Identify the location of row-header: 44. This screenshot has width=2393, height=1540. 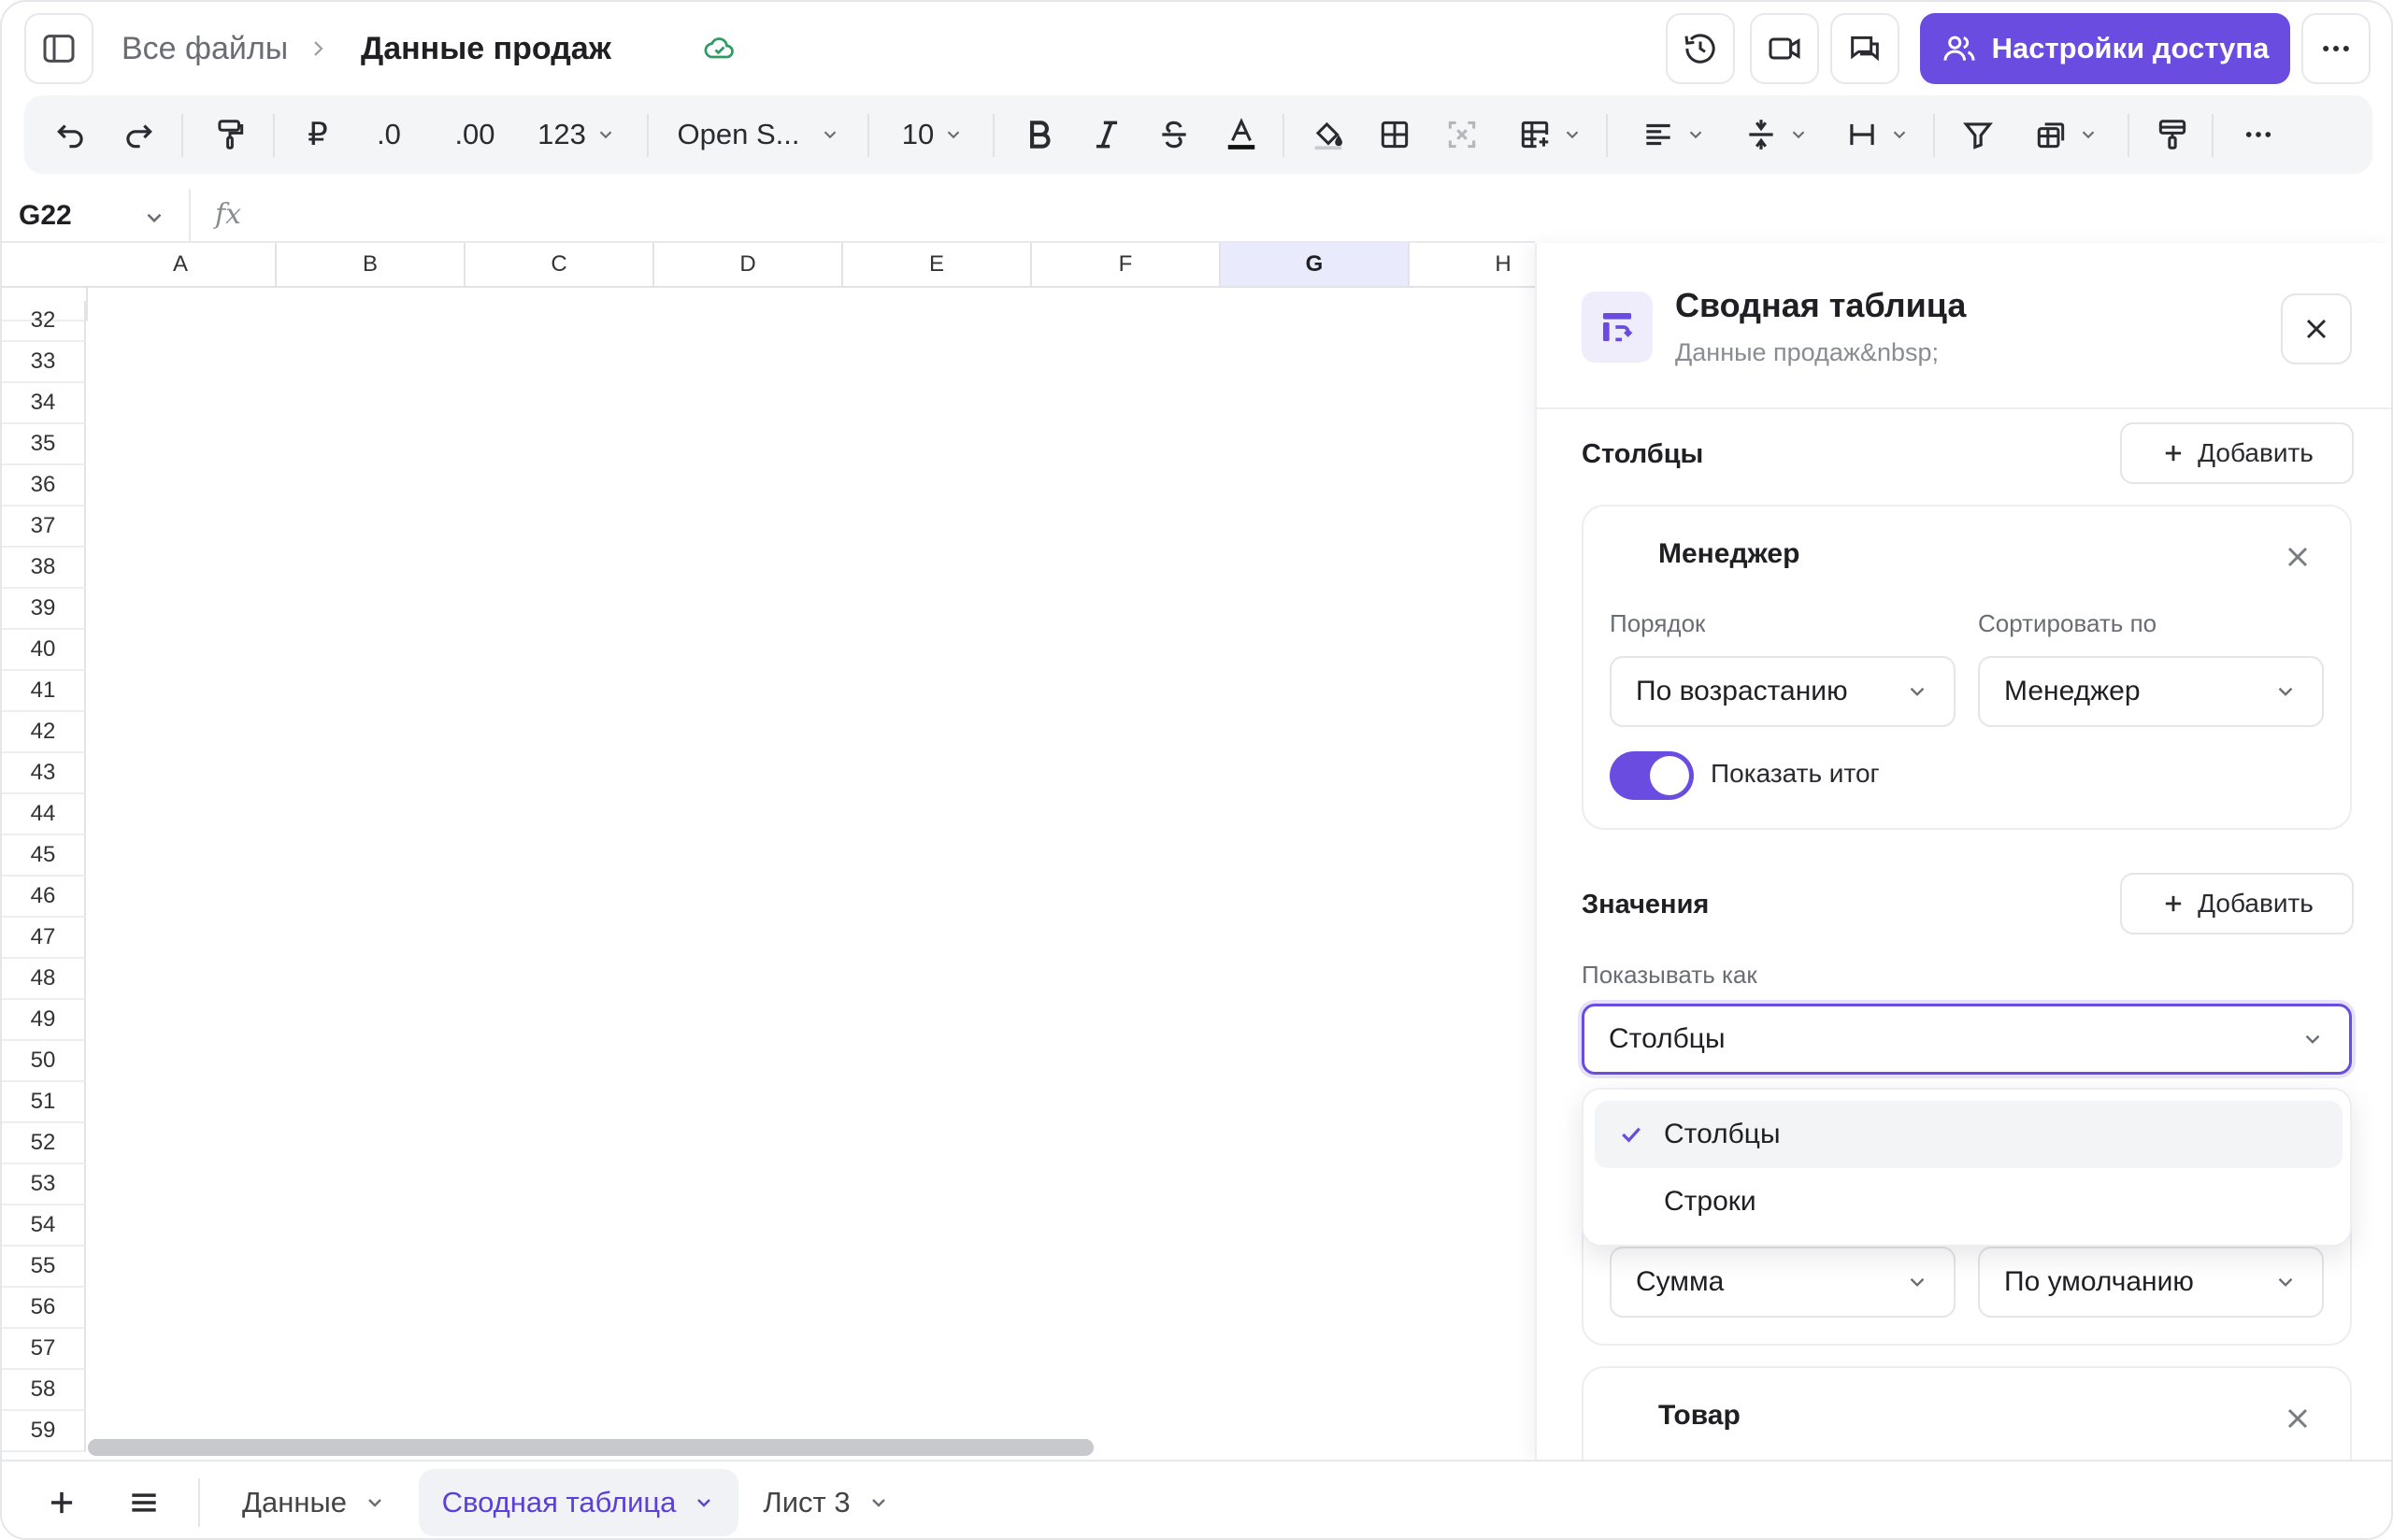
(44, 814).